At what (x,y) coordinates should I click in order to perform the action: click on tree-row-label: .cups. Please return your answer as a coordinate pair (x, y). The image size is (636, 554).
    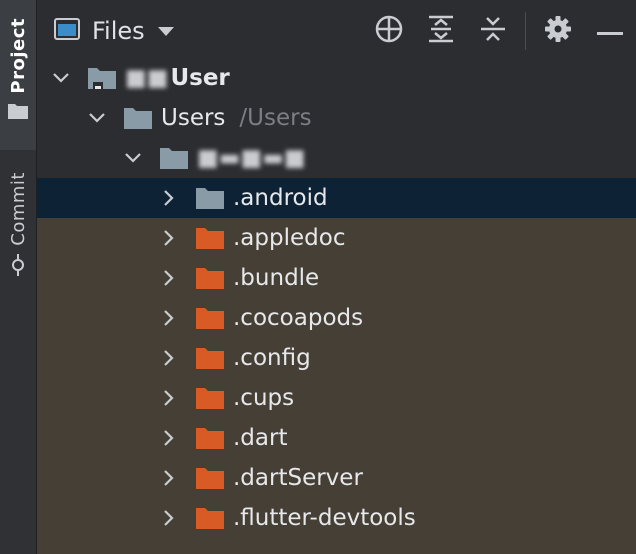
    Looking at the image, I should click on (264, 398).